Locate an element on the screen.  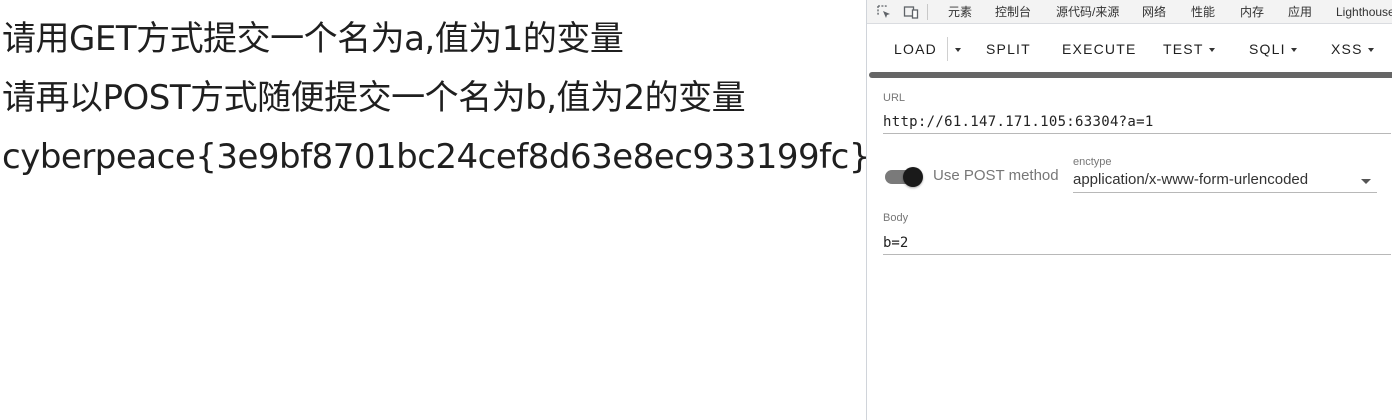
post-method-toggle is located at coordinates (905, 177).